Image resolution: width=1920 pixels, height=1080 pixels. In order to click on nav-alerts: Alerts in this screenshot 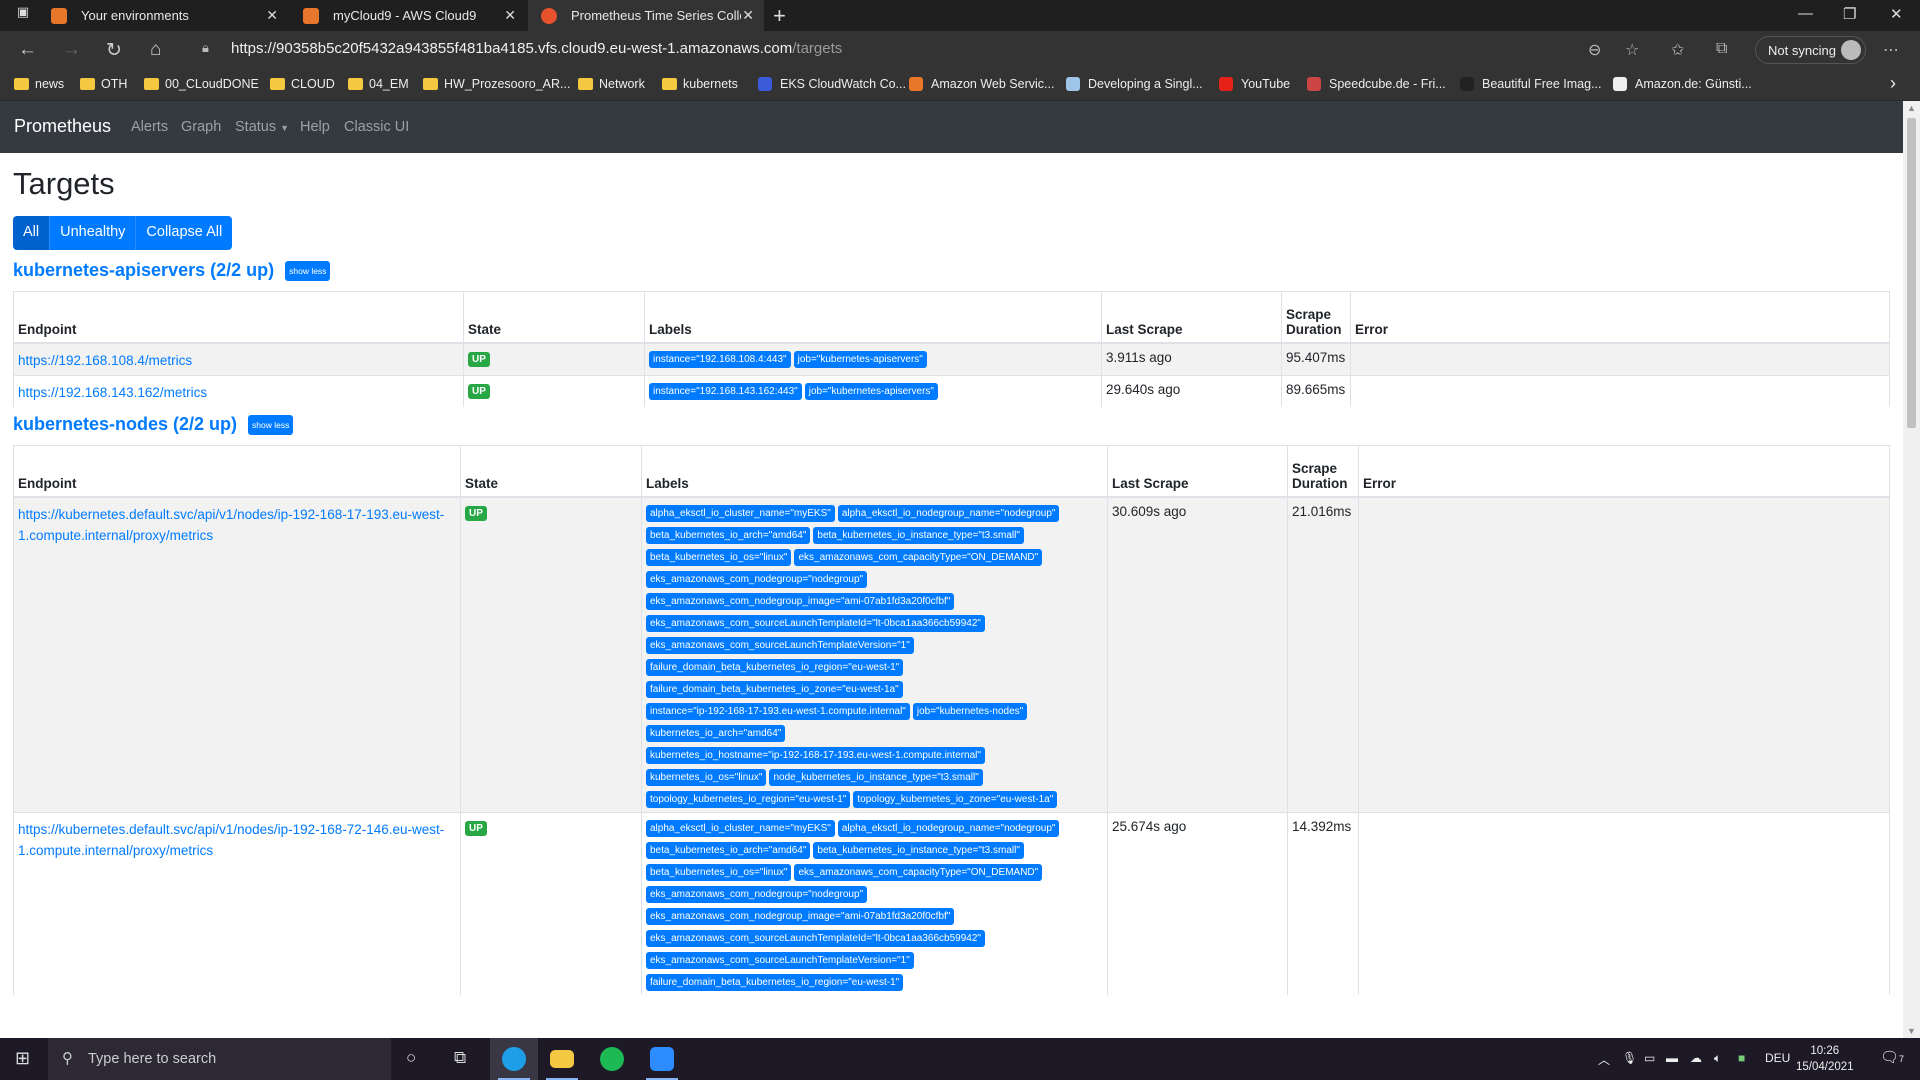, I will do `click(149, 127)`.